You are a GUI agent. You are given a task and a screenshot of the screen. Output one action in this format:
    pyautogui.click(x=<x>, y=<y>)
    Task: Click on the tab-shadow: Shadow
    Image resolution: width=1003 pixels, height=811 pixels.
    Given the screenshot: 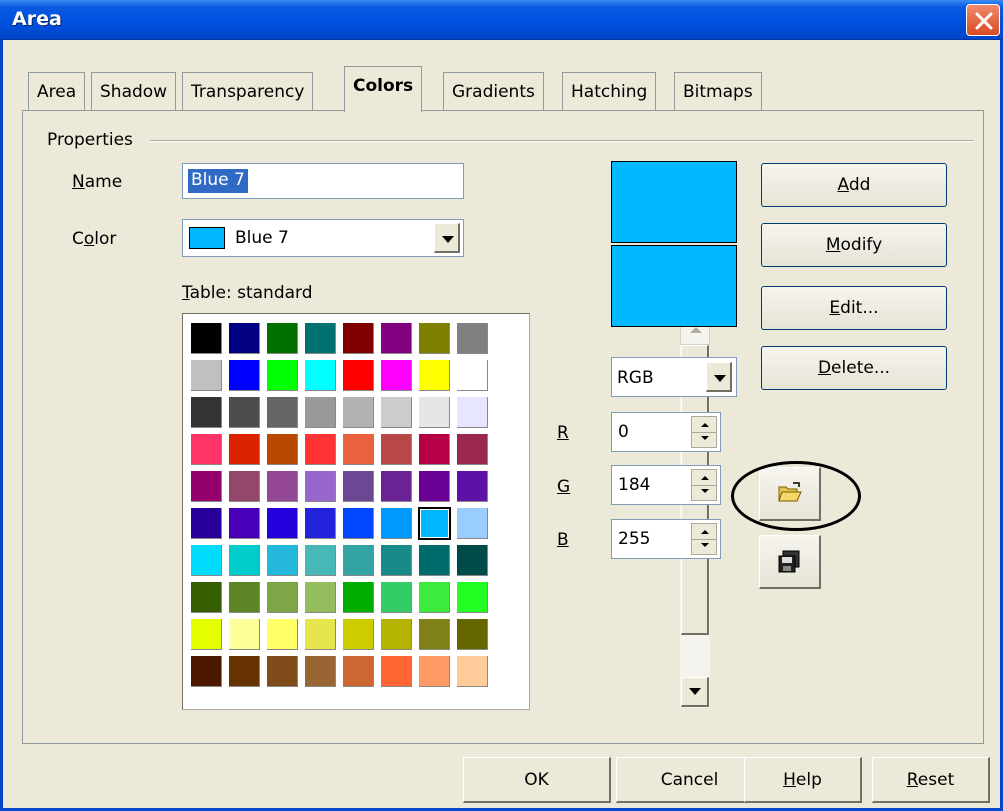 What is the action you would take?
    pyautogui.click(x=134, y=91)
    